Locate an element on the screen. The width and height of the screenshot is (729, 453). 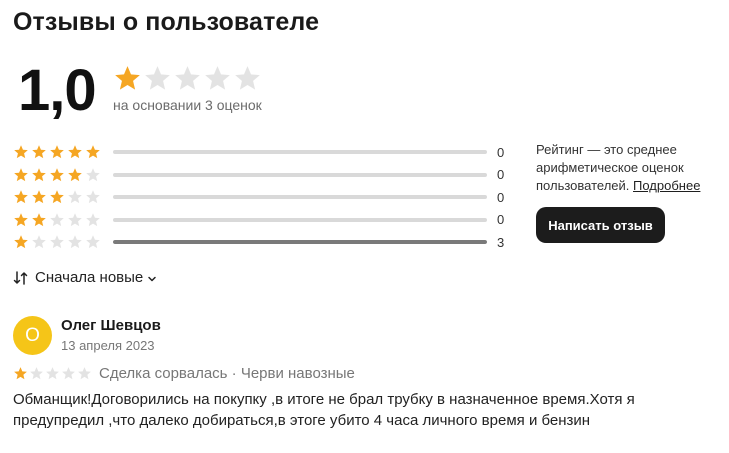
distribution-row-2: 0 is located at coordinates (263, 220).